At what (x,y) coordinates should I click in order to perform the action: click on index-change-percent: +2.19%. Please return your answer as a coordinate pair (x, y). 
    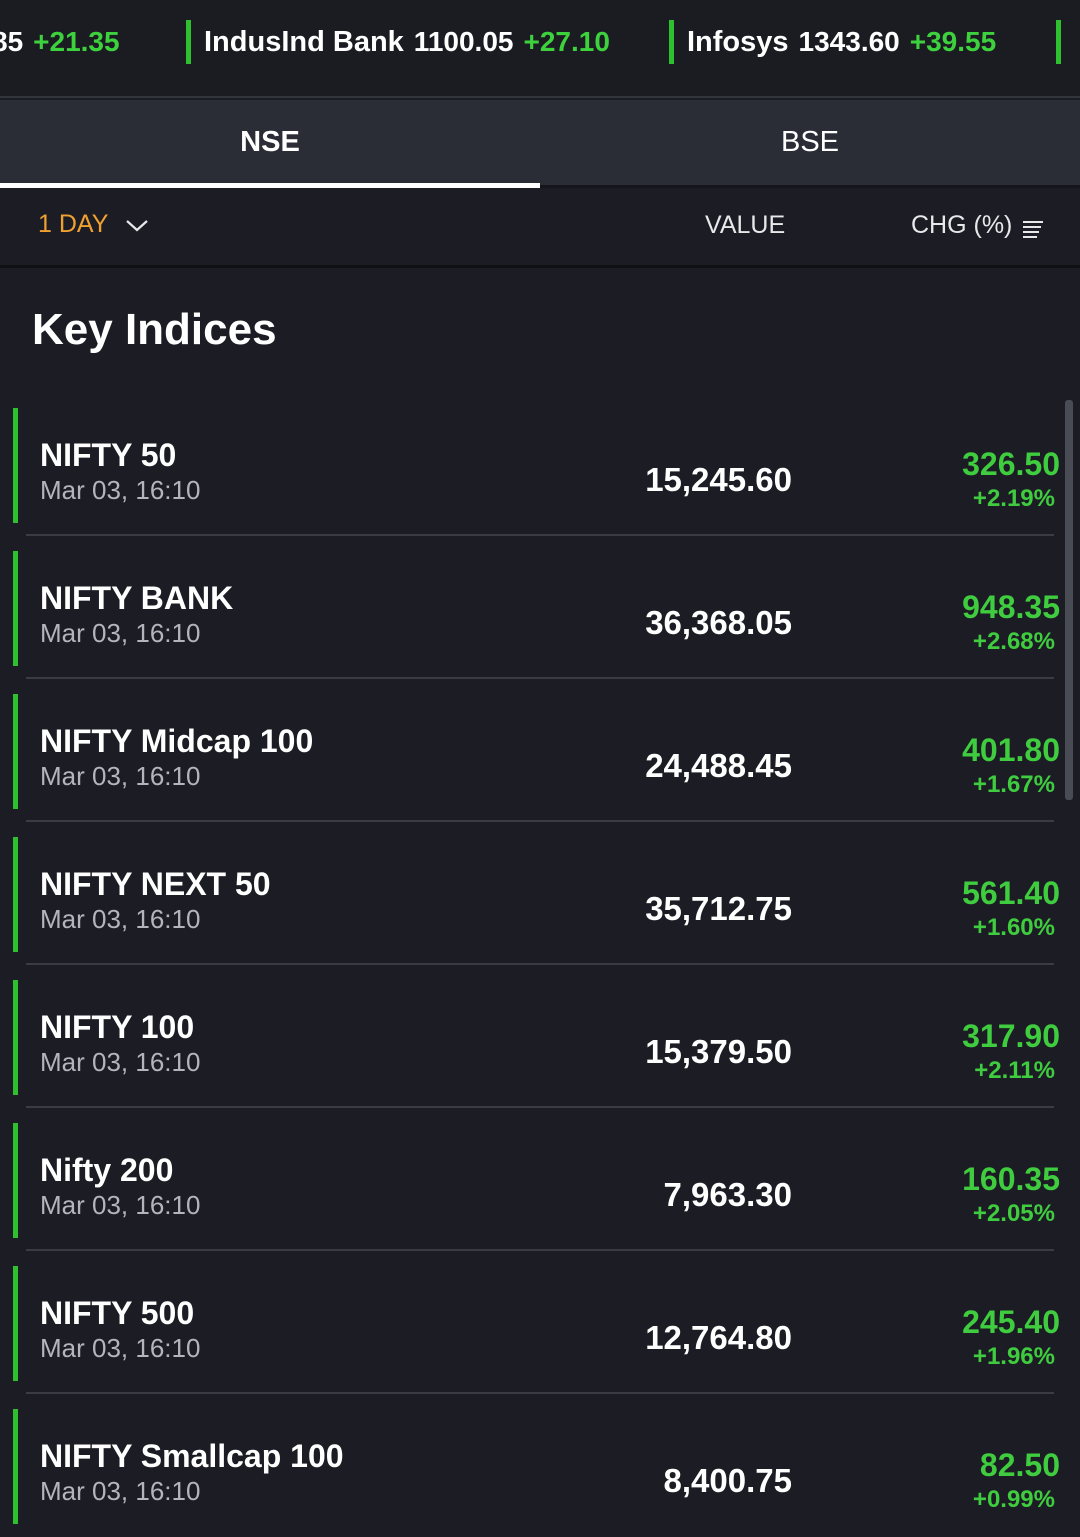
    Looking at the image, I should click on (1013, 498).